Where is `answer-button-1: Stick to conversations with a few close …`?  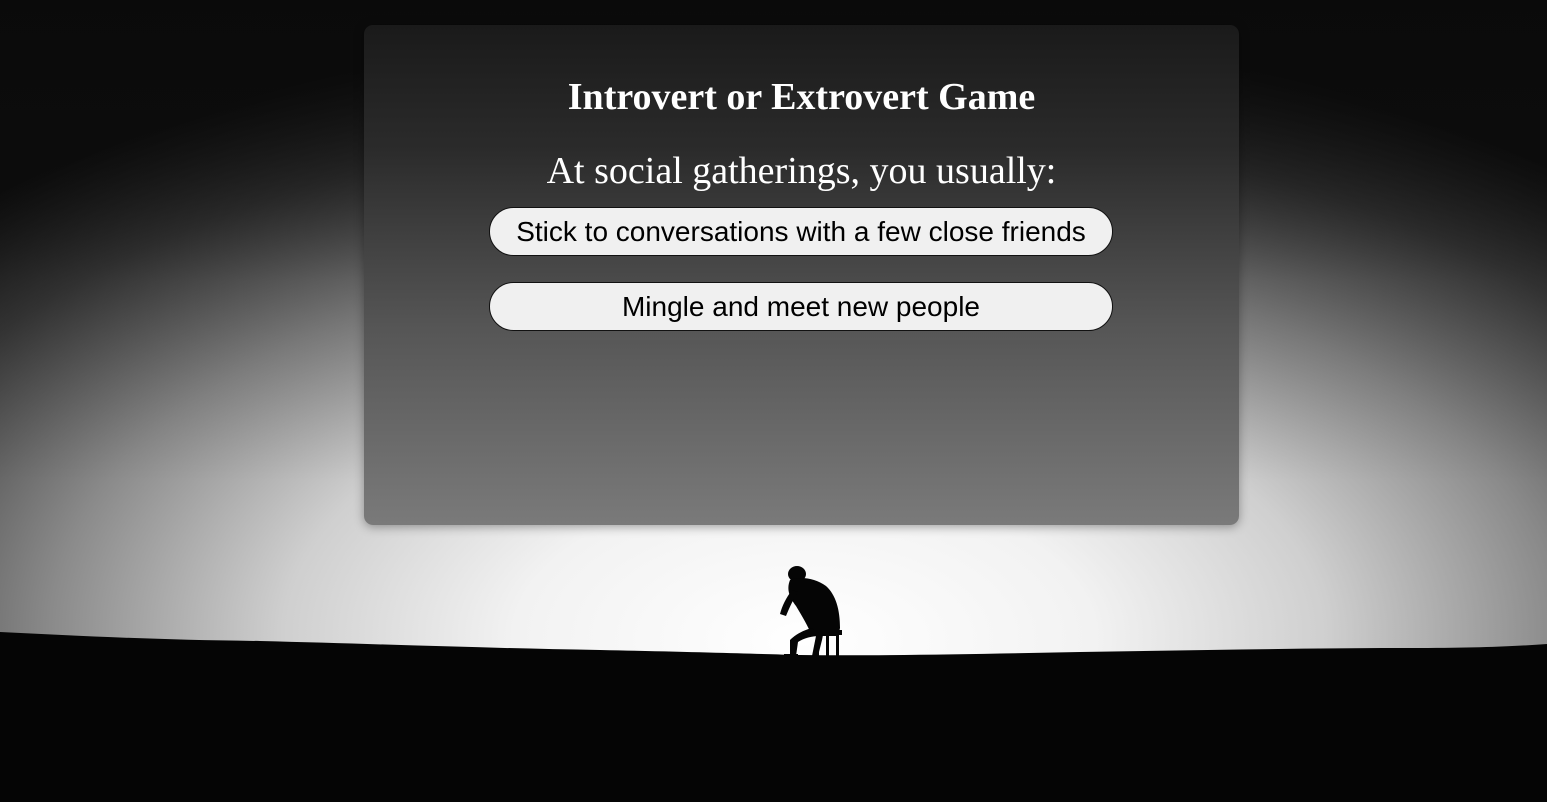 answer-button-1: Stick to conversations with a few close … is located at coordinates (801, 231).